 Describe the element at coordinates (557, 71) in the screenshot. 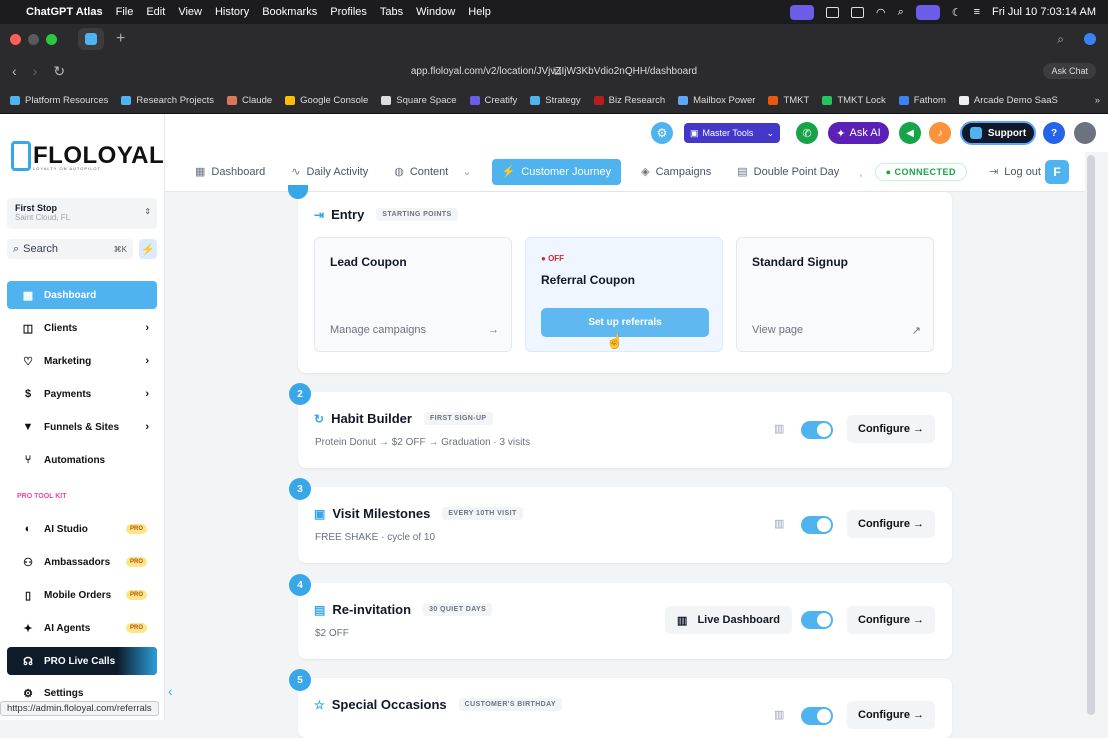

I see `extension-icon: ⧉` at that location.